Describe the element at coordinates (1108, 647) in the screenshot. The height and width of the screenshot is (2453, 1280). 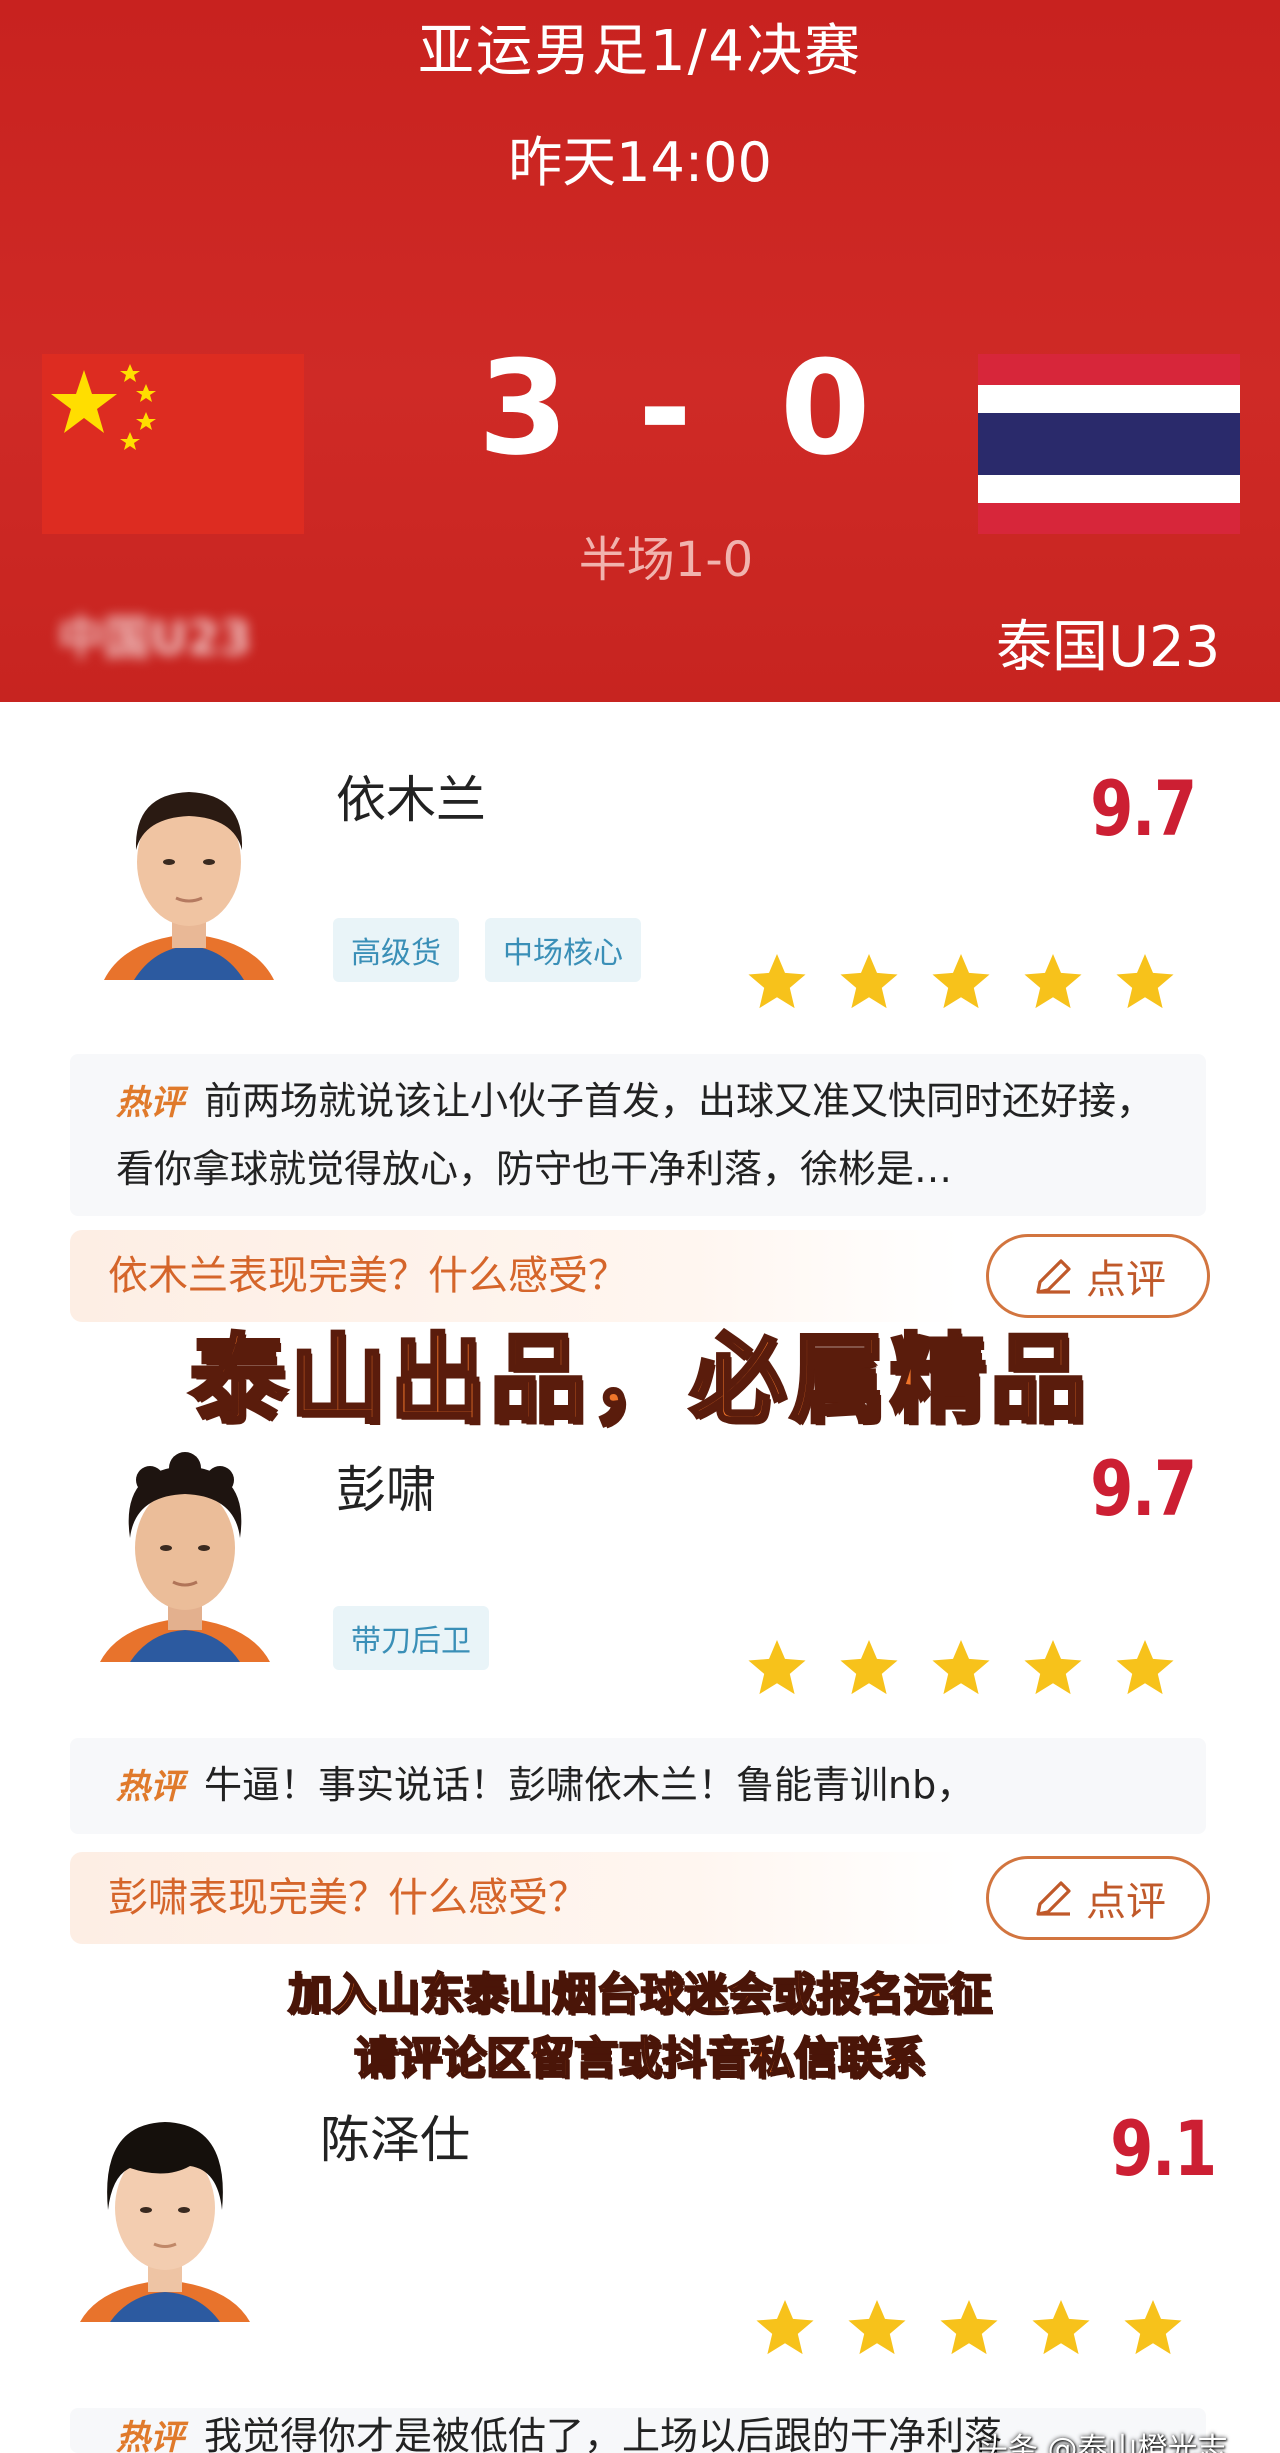
I see `away-team-name: 泰国U23` at that location.